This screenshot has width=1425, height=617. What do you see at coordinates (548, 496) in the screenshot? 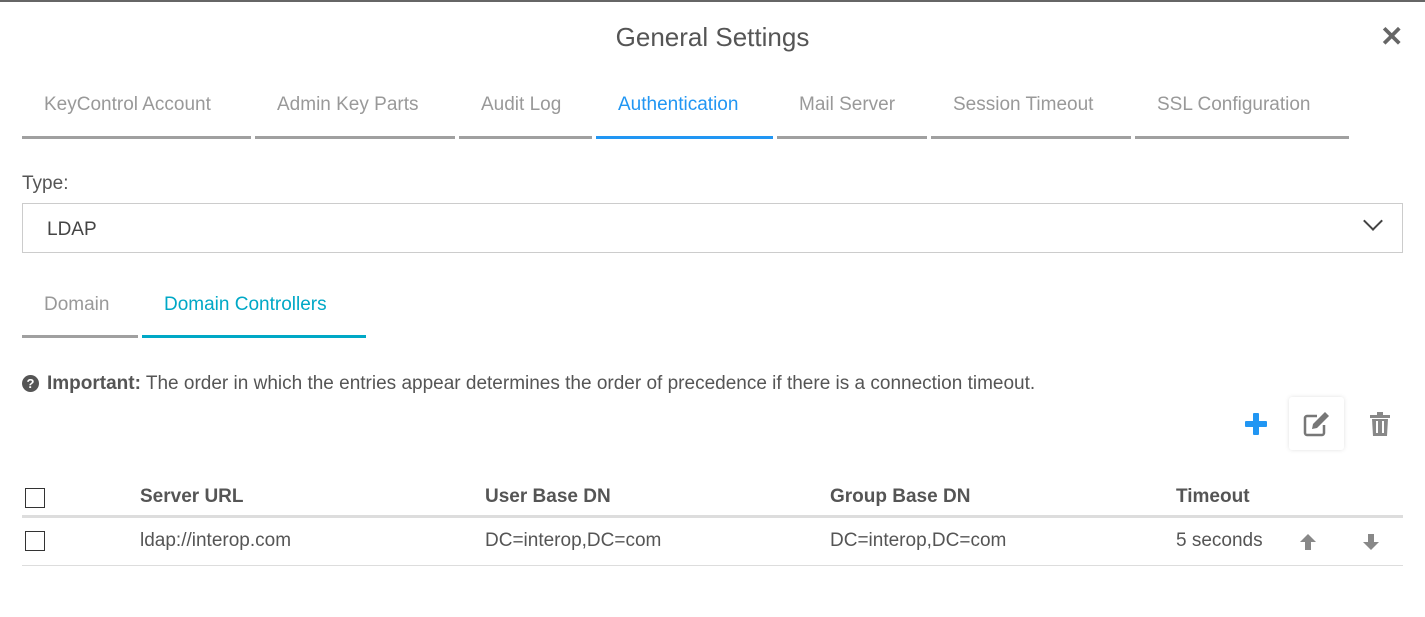
I see `header-user-base-dn: User Base DN` at bounding box center [548, 496].